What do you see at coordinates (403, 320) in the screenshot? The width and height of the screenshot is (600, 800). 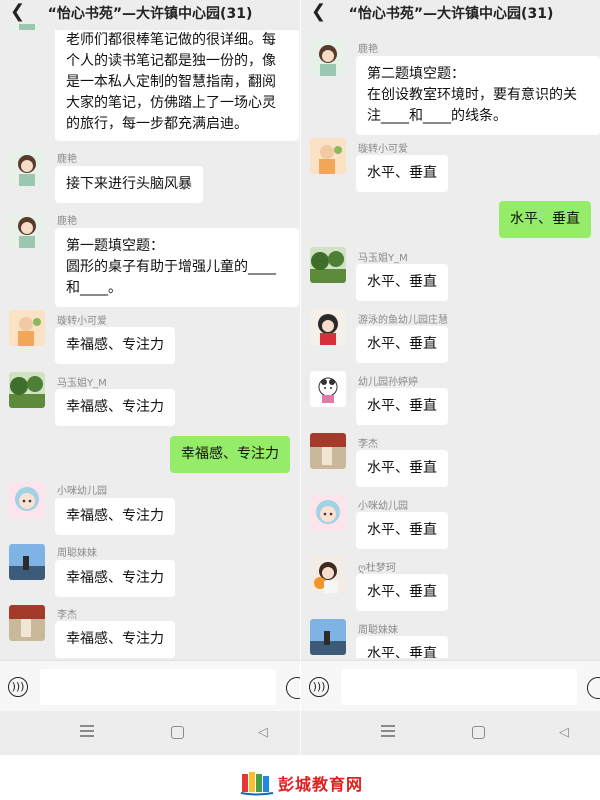 I see `sender-name: 游泳的鱼幼儿园庄慧` at bounding box center [403, 320].